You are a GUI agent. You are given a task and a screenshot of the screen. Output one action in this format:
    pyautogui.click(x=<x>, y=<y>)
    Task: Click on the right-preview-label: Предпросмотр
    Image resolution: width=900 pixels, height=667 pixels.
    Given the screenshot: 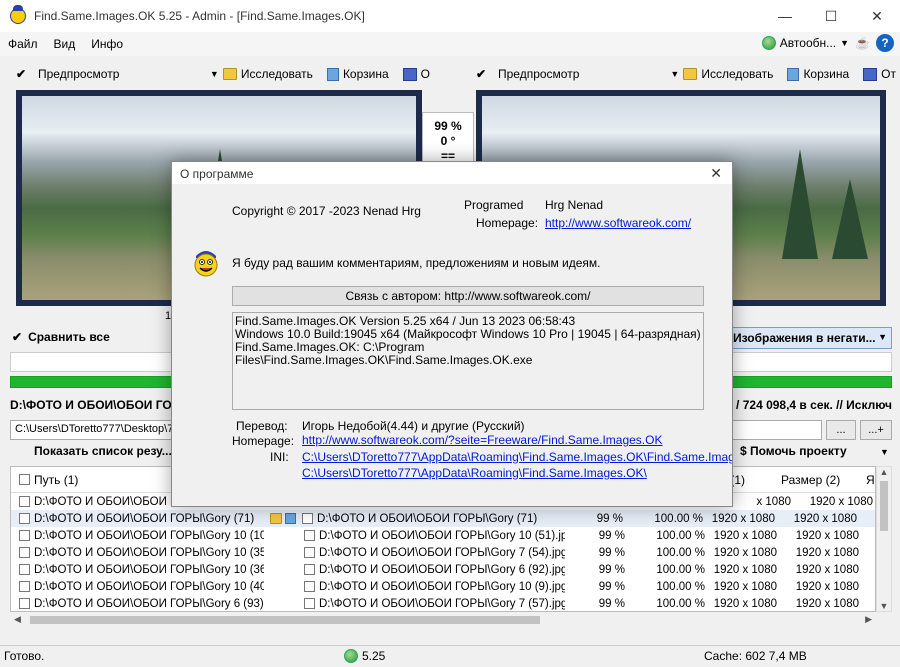 What is the action you would take?
    pyautogui.click(x=538, y=74)
    